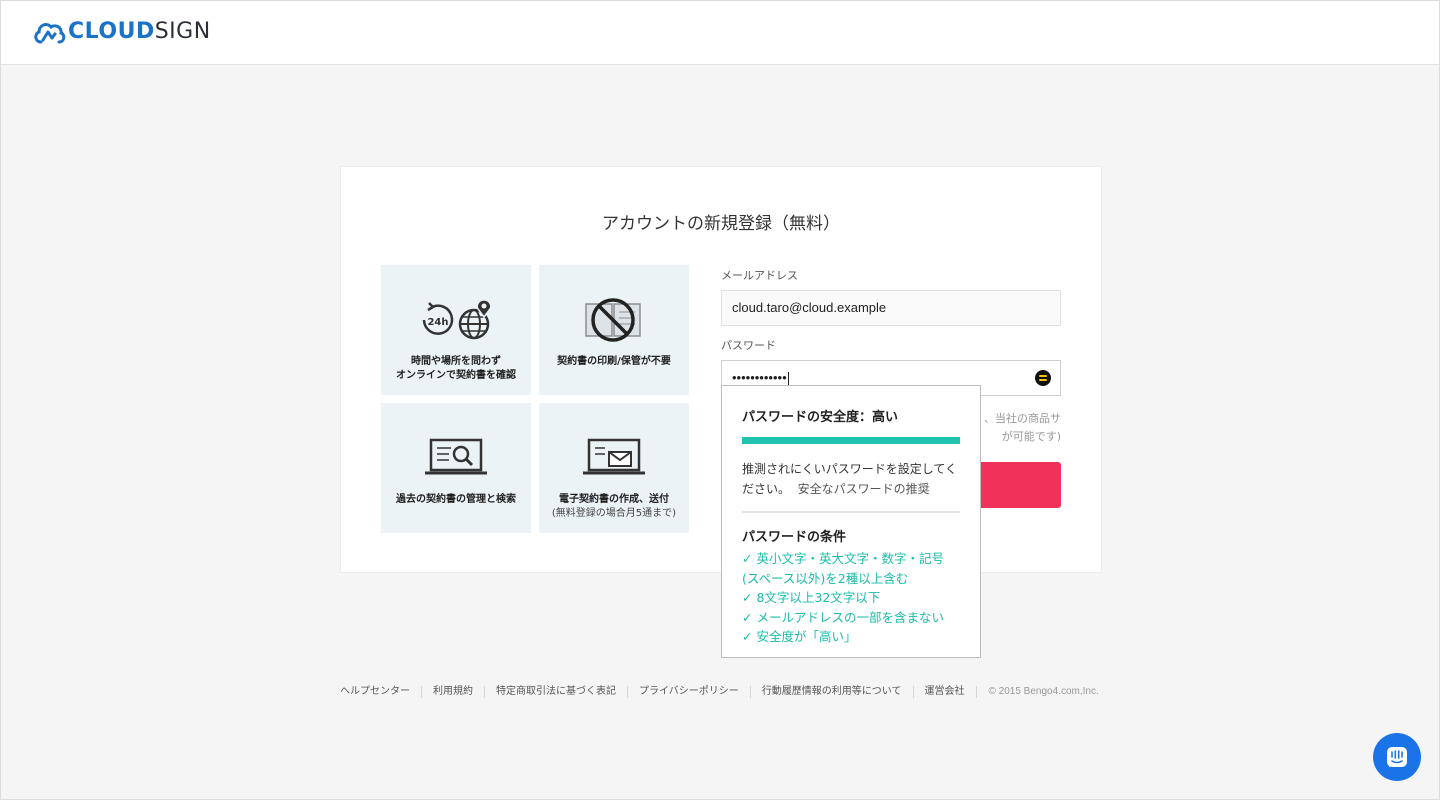 The width and height of the screenshot is (1440, 800). What do you see at coordinates (811, 597) in the screenshot?
I see `condition-item: ✓ 8文字以上32文字以下` at bounding box center [811, 597].